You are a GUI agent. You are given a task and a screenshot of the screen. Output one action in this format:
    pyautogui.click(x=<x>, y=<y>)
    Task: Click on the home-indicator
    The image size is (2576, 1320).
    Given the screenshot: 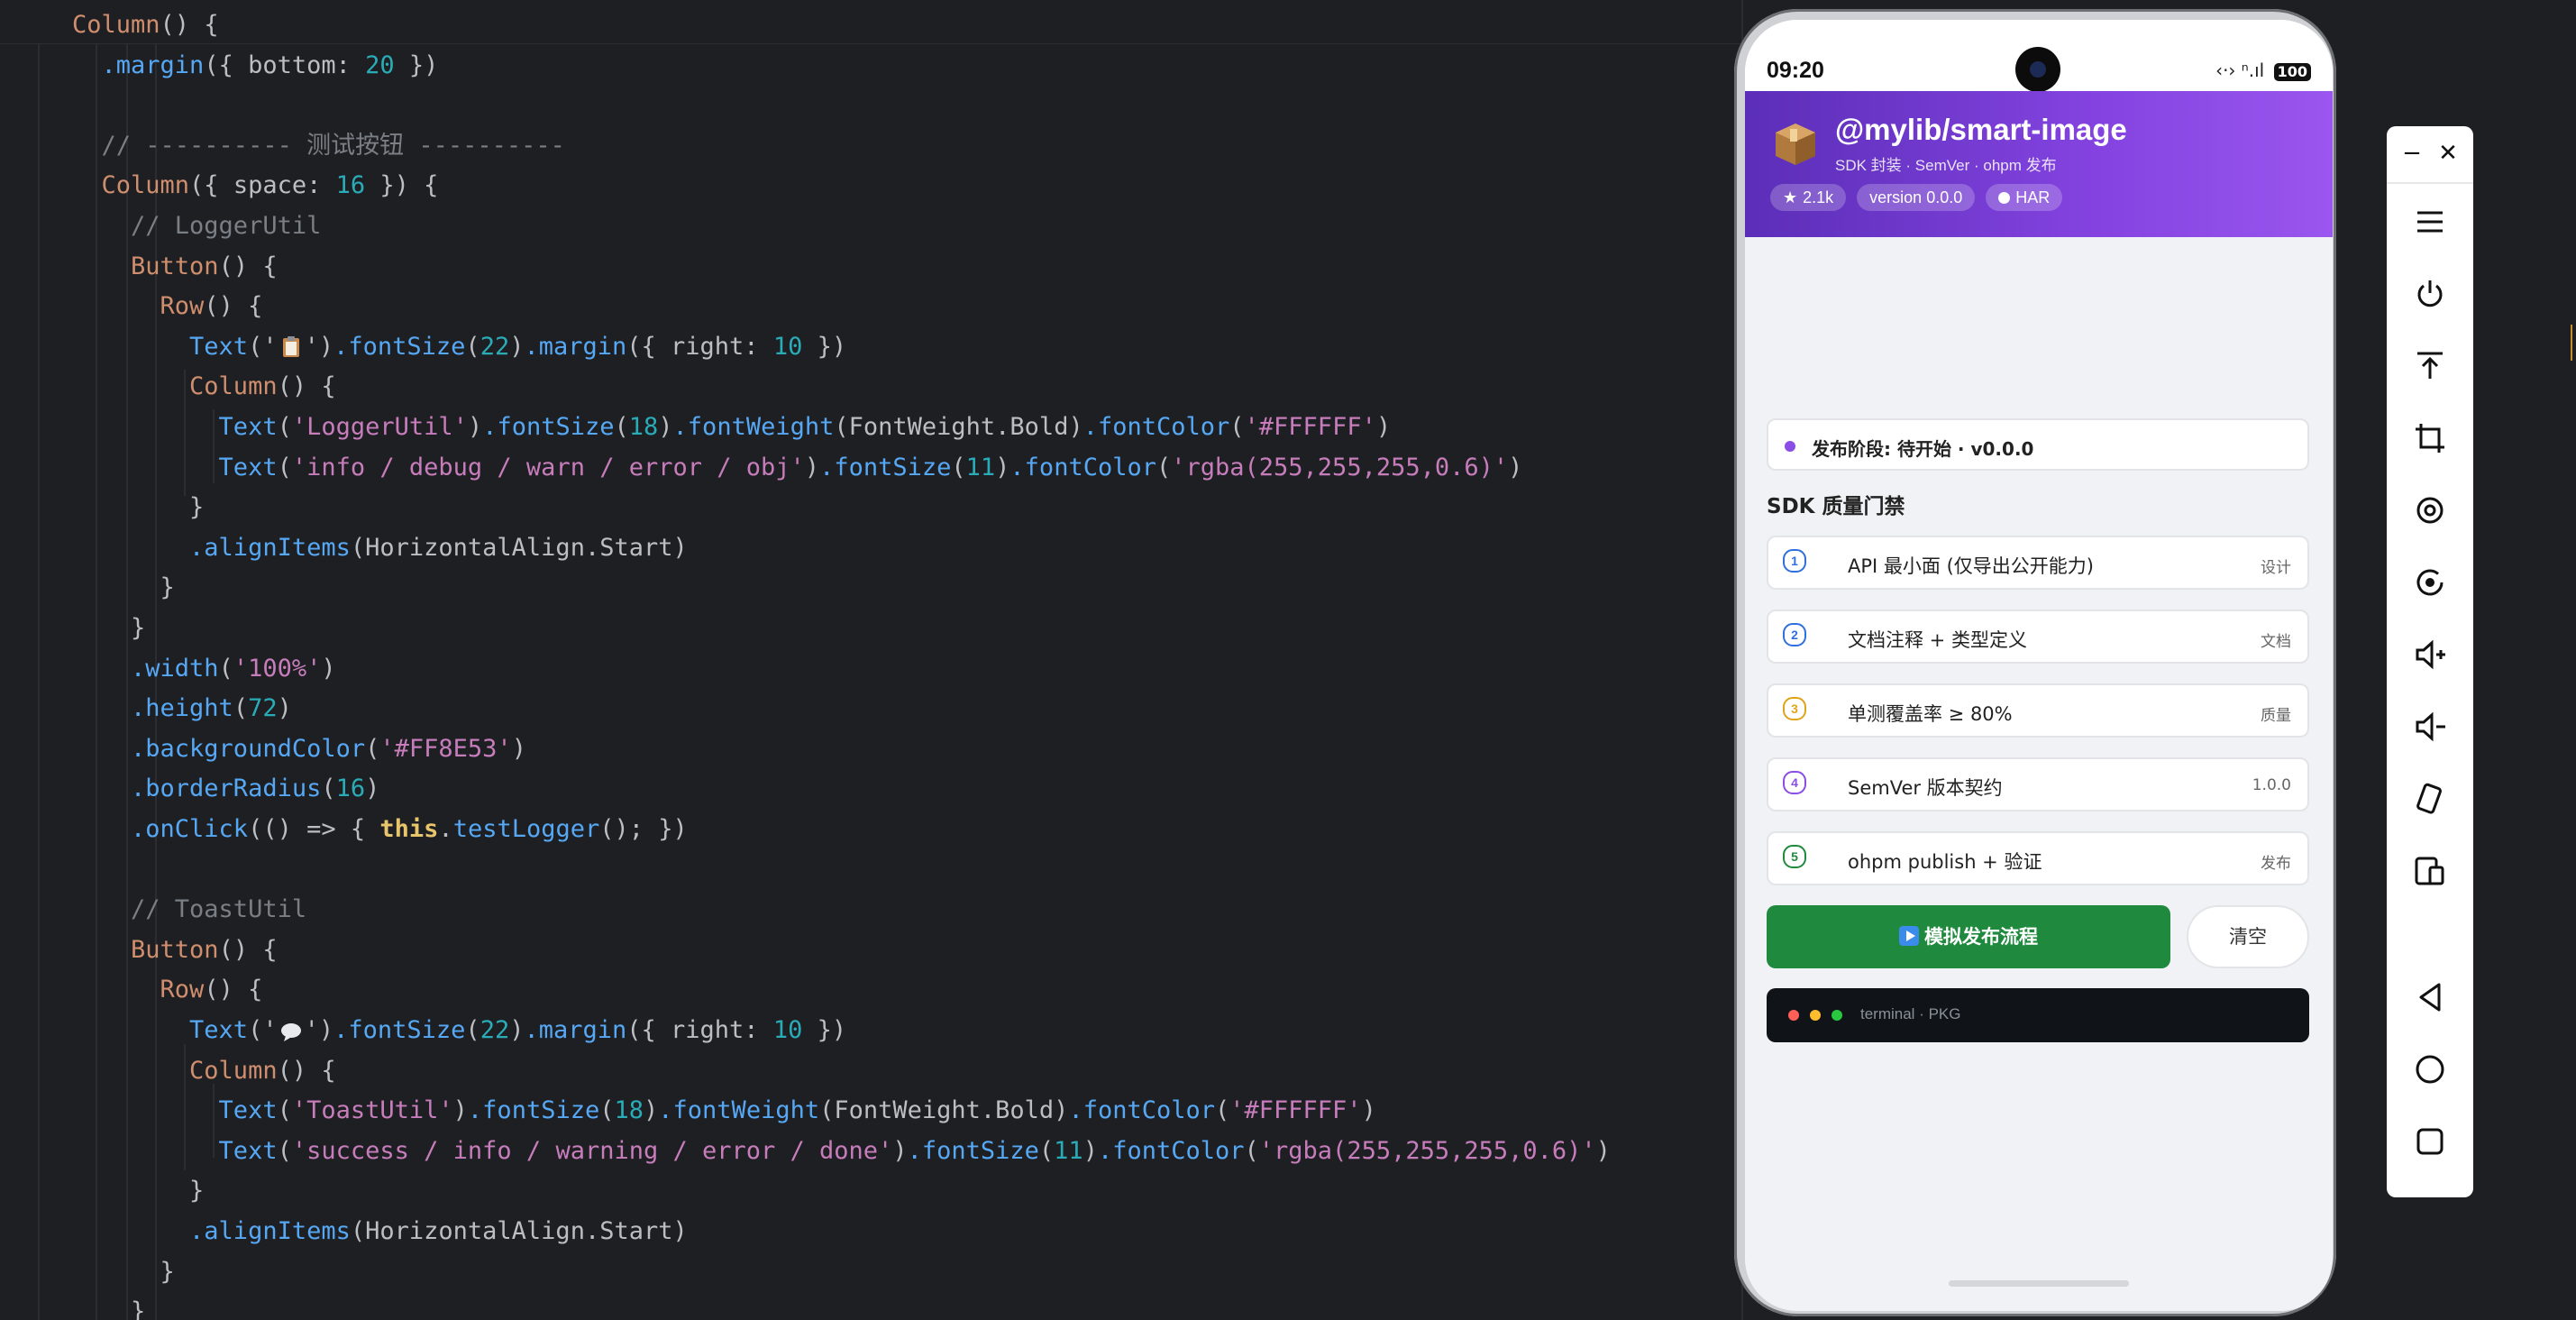 What is the action you would take?
    pyautogui.click(x=2039, y=1283)
    